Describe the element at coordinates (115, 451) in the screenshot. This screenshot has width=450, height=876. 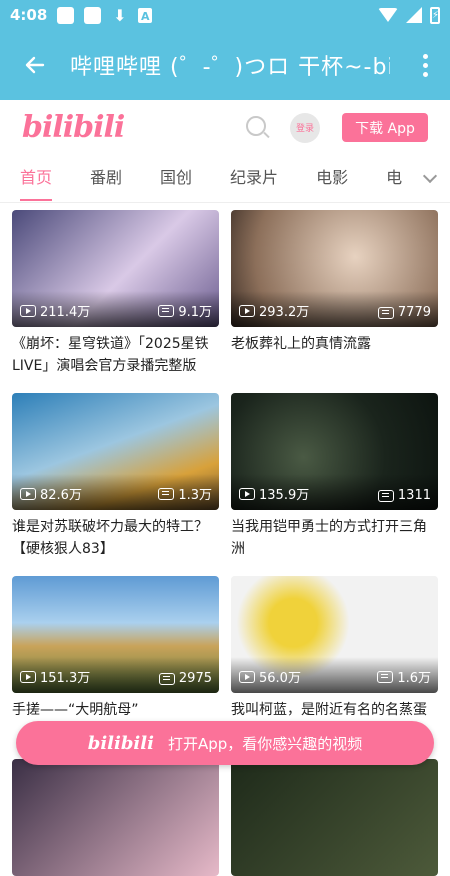
I see `video-thumbnail: 82.6万 1.3万` at that location.